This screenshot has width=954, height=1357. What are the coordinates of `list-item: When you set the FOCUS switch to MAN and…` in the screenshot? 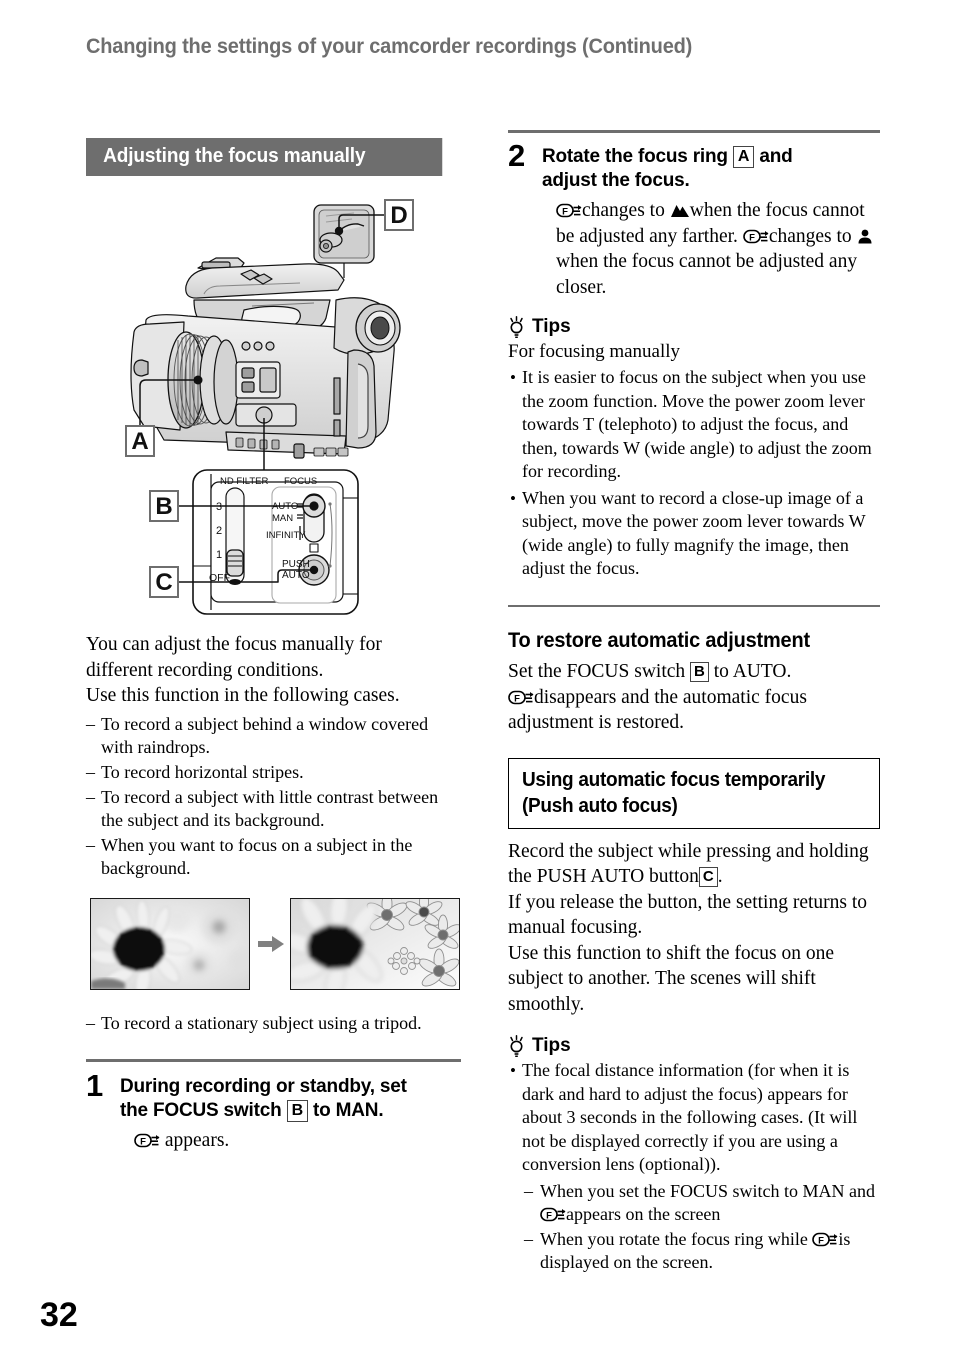 It's located at (702, 1203).